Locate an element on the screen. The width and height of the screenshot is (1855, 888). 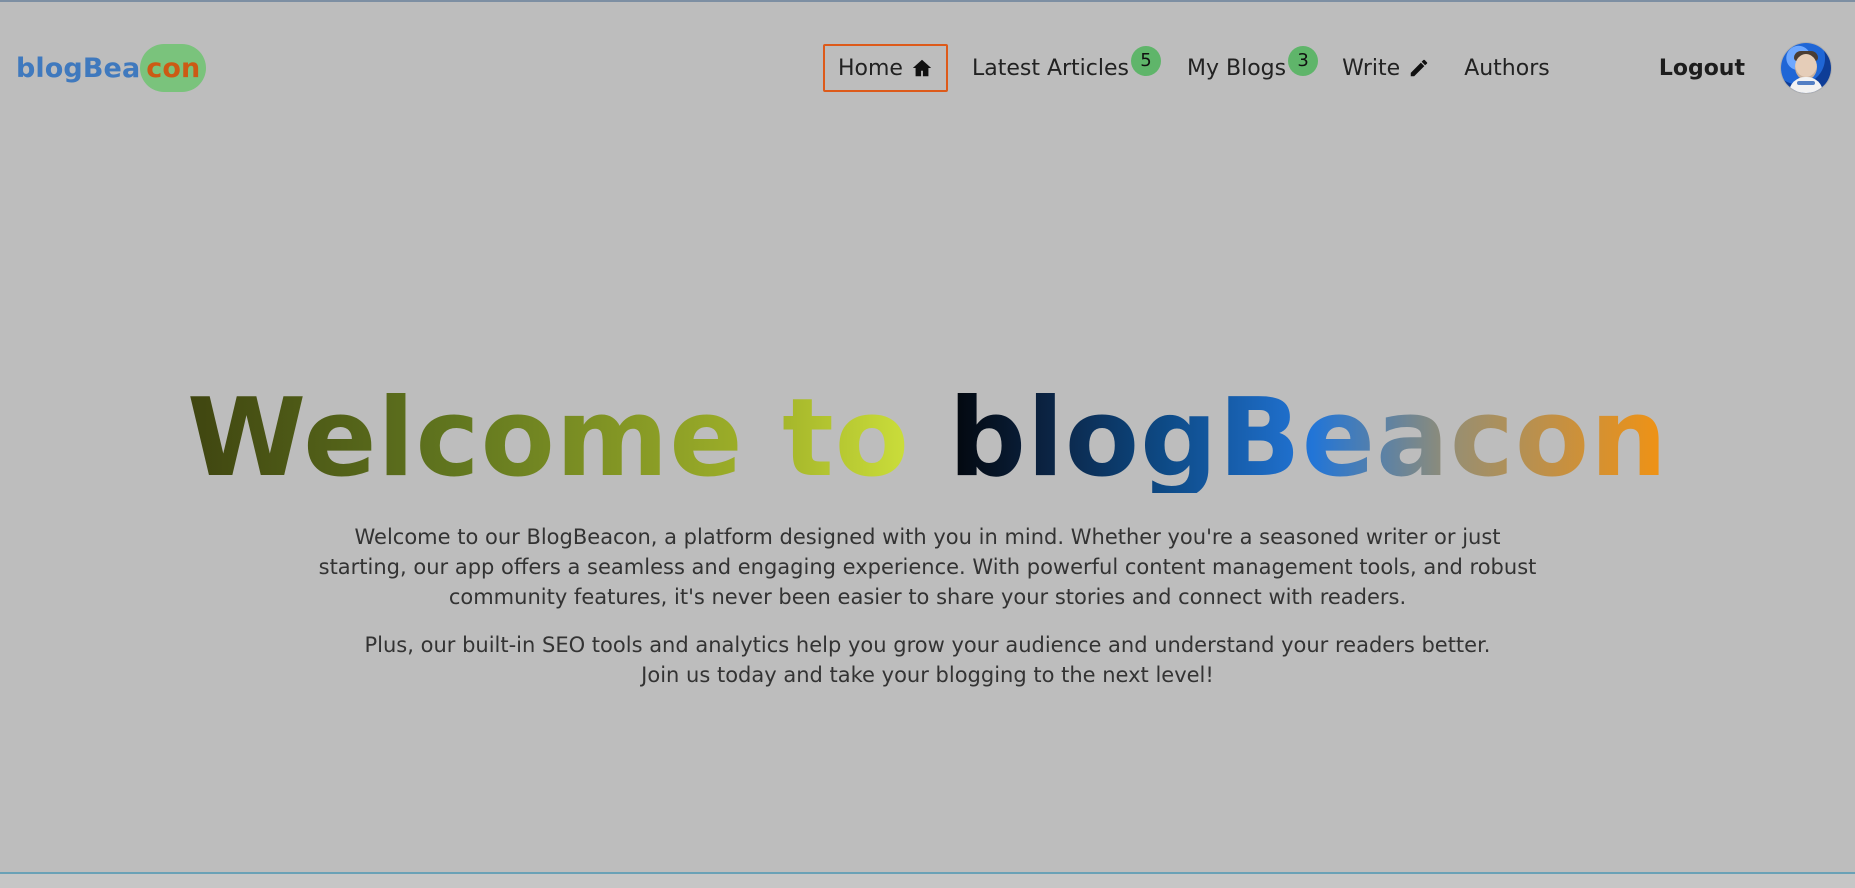
hero-title-text: Welcome to blogBeacon is located at coordinates (927, 438).